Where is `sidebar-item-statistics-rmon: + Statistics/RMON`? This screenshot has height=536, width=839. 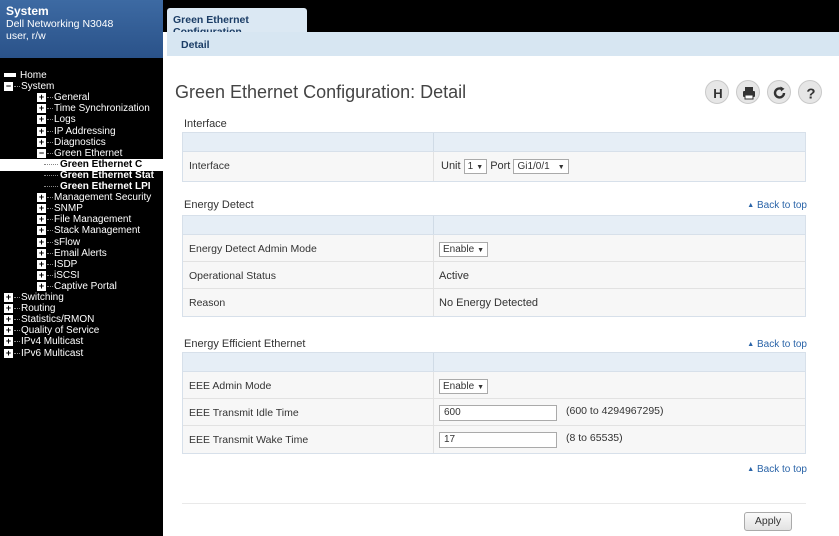 sidebar-item-statistics-rmon: + Statistics/RMON is located at coordinates (81, 319).